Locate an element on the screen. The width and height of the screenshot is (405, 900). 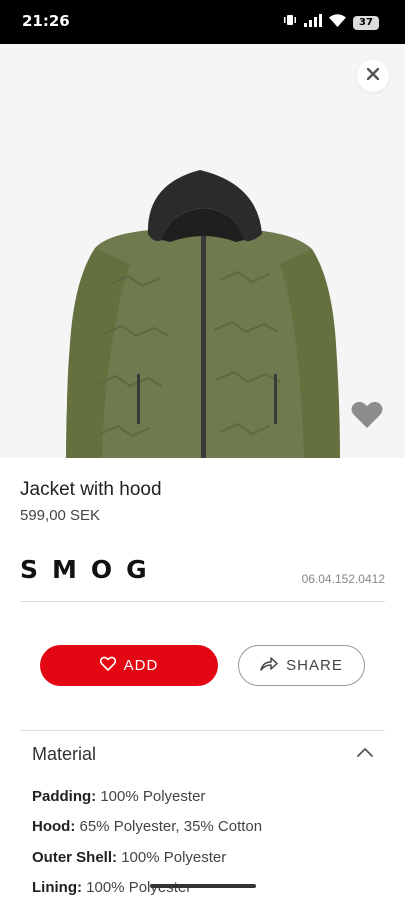
material-row: Hood: 65% Polyester, 35% Cotton is located at coordinates (147, 826).